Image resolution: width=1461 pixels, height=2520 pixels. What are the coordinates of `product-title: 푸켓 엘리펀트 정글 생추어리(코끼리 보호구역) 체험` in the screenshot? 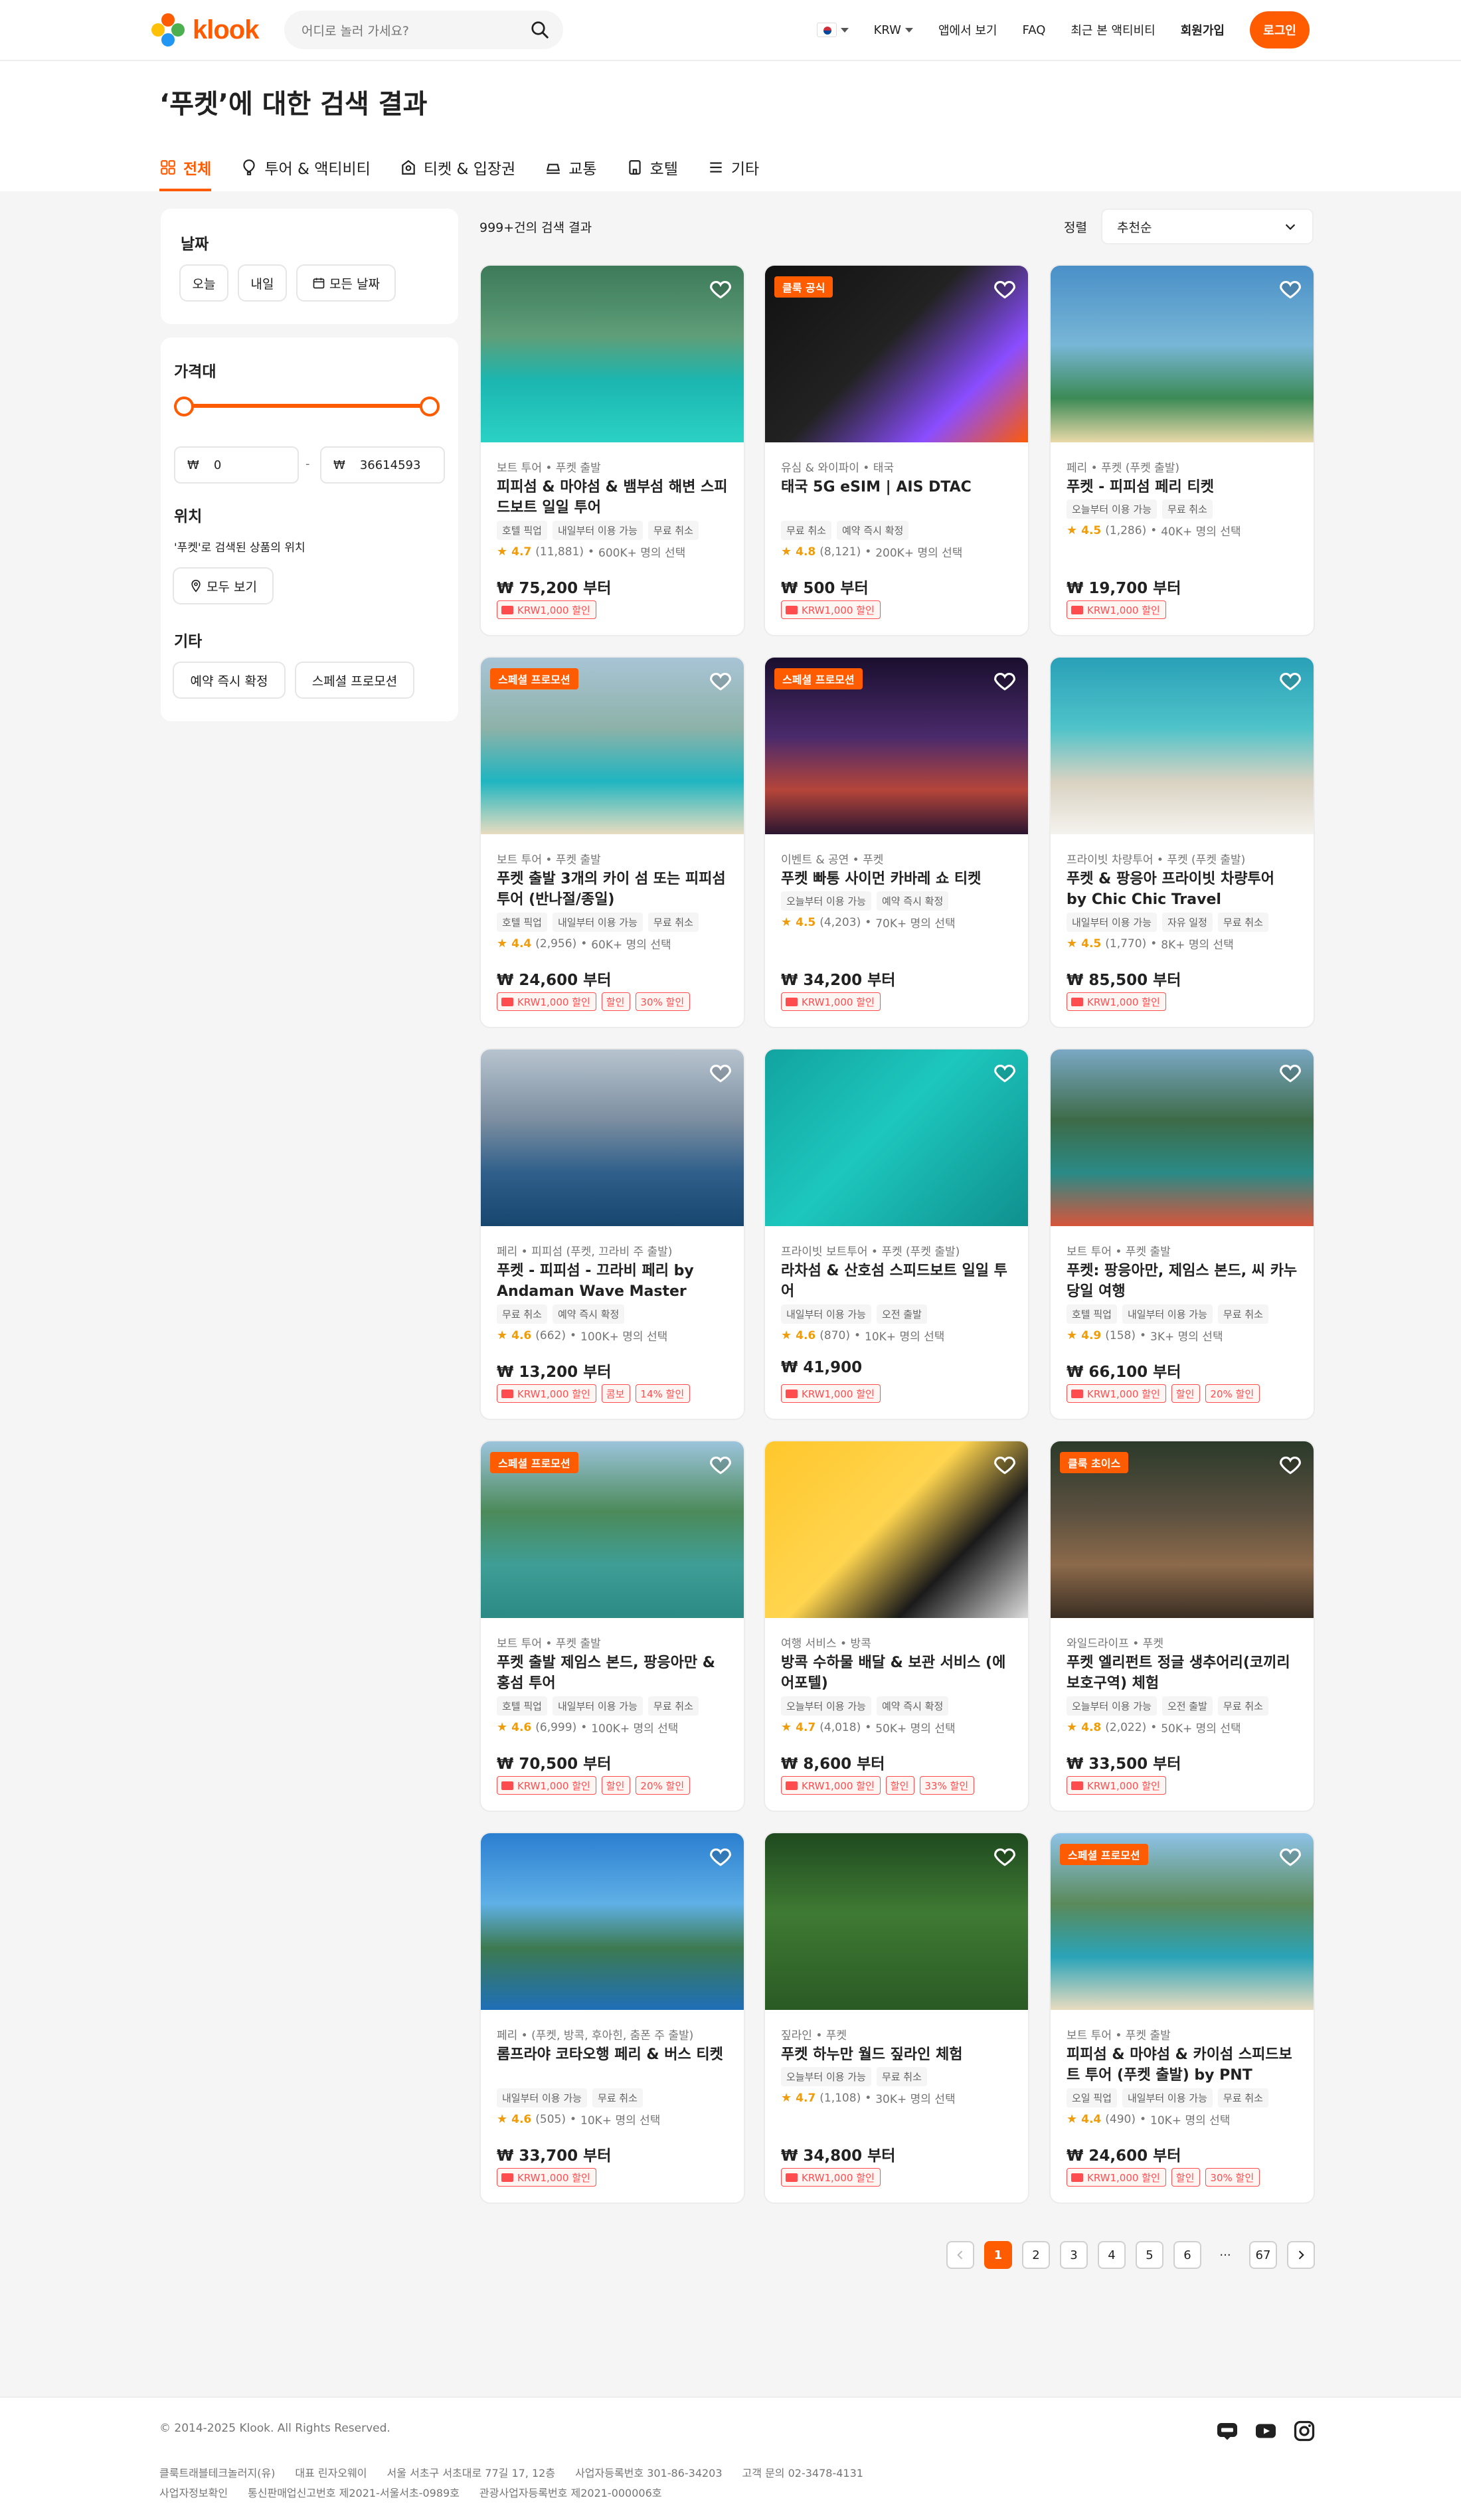 It's located at (1183, 1673).